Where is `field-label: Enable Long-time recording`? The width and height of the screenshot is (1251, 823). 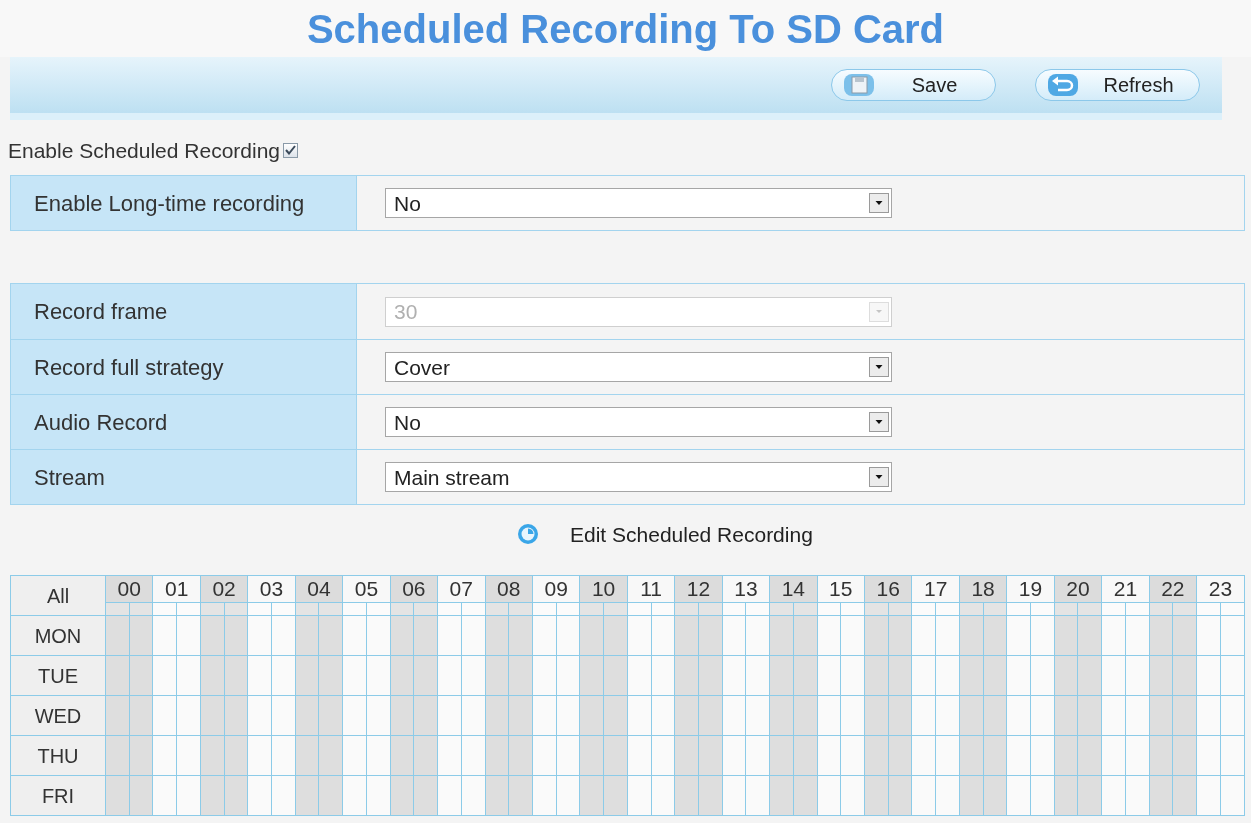
field-label: Enable Long-time recording is located at coordinates (184, 203).